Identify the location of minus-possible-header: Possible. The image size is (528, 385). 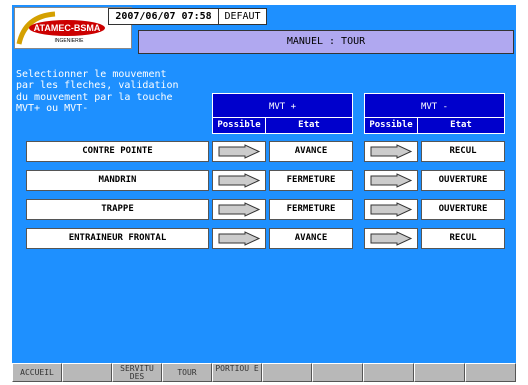
(391, 125).